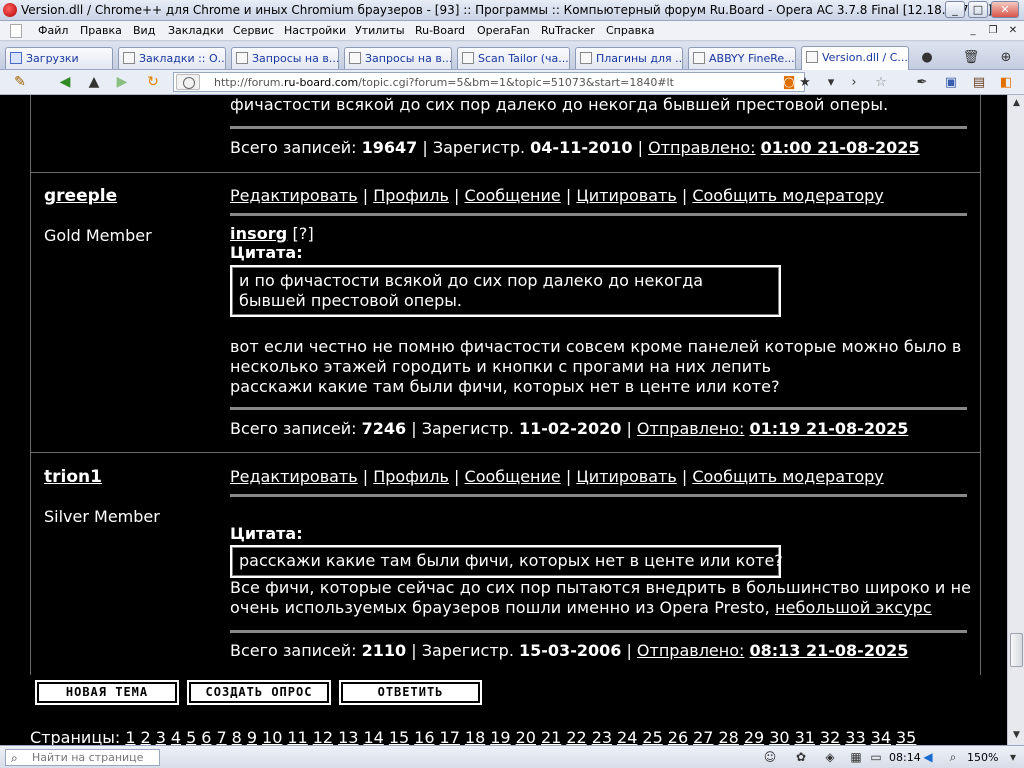 Image resolution: width=1024 pixels, height=768 pixels. I want to click on minimize-icon: ▭, so click(876, 757).